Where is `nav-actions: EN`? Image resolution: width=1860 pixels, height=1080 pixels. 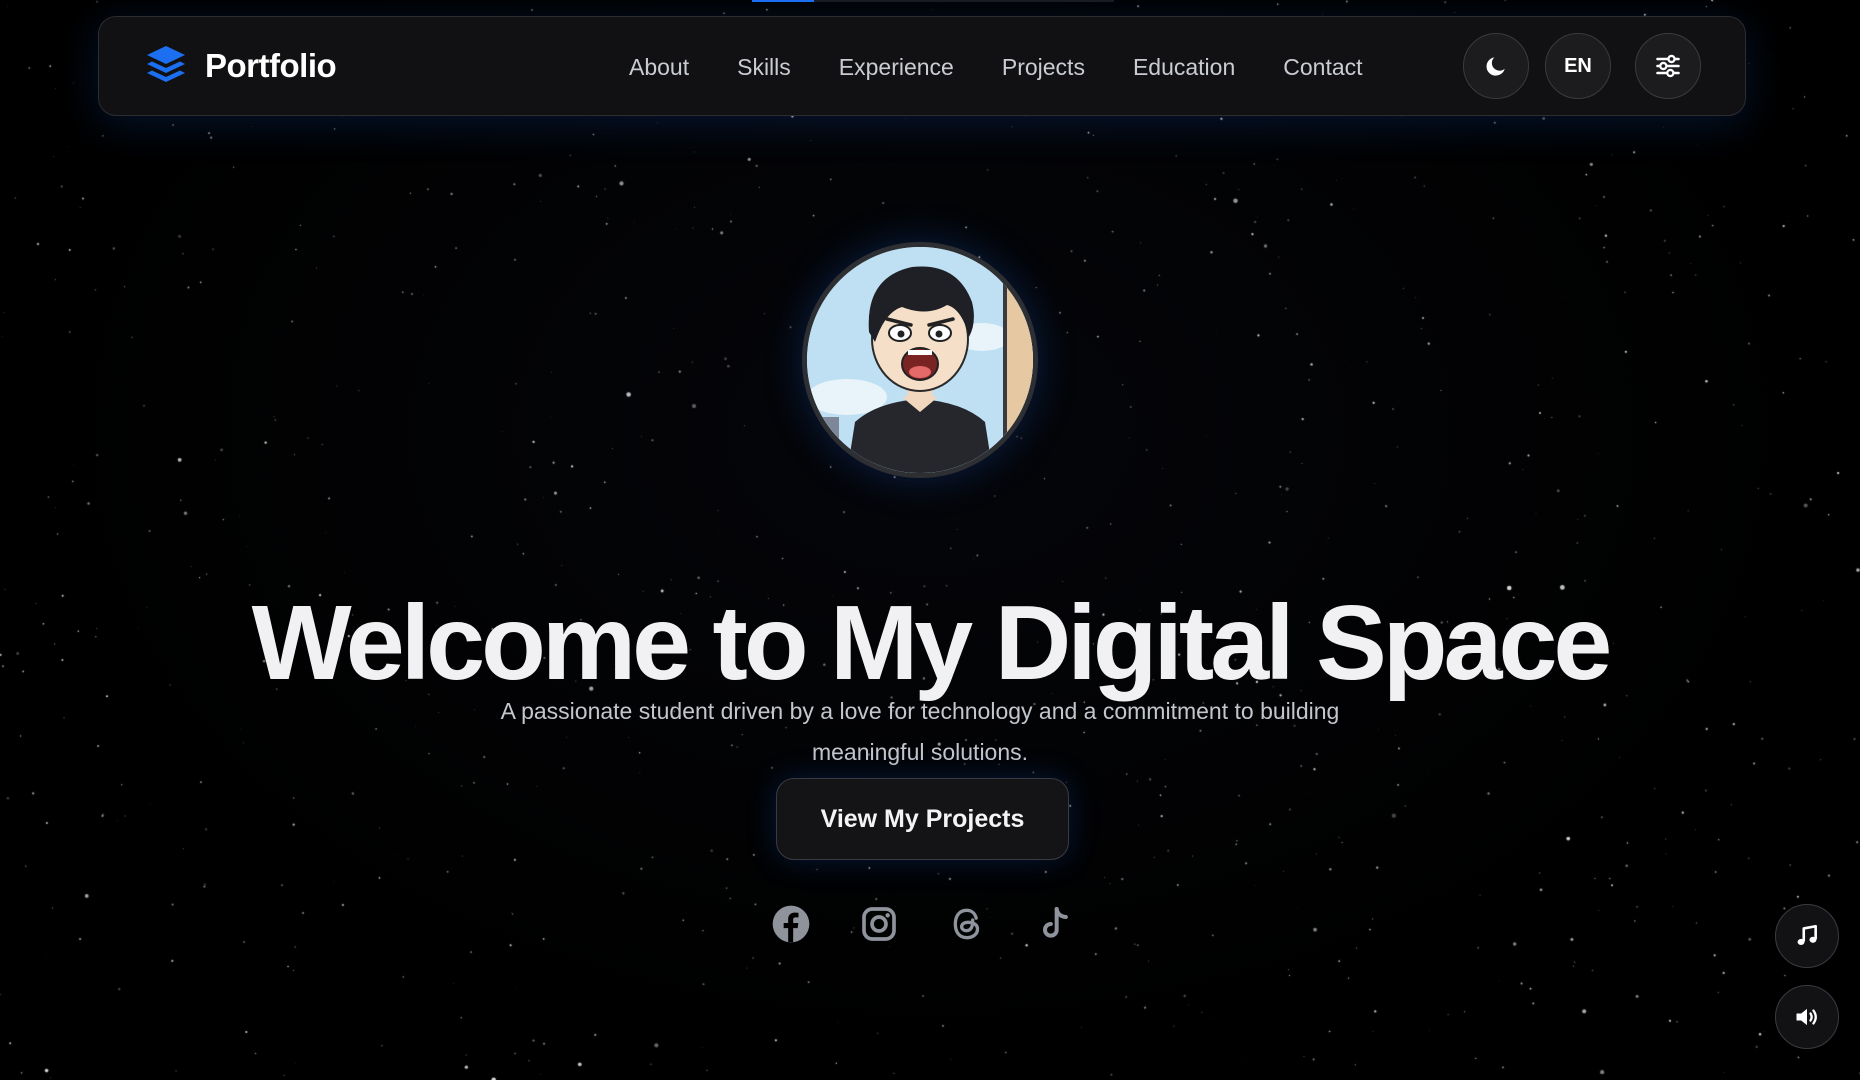
nav-actions: EN is located at coordinates (1582, 66).